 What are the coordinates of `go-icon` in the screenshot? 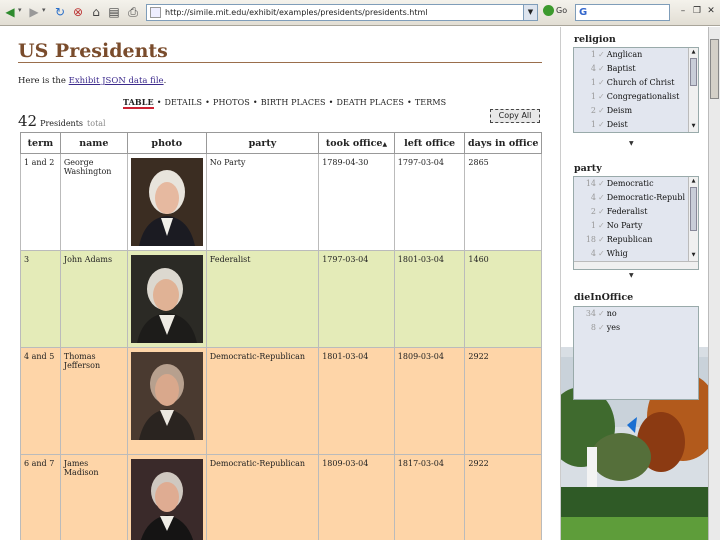 It's located at (548, 10).